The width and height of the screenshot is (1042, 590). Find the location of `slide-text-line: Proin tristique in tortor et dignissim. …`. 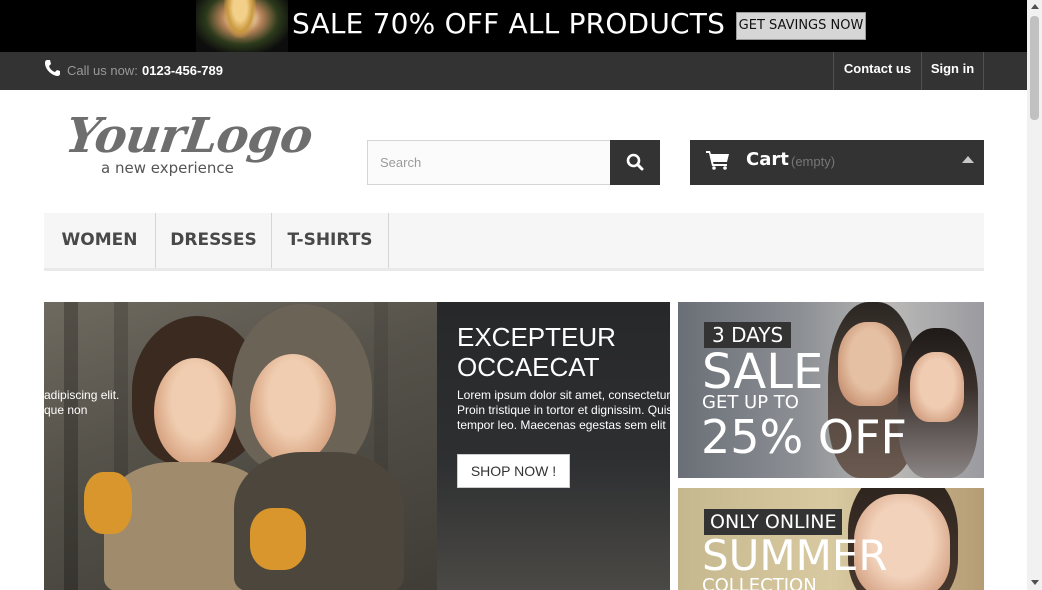

slide-text-line: Proin tristique in tortor et dignissim. … is located at coordinates (563, 410).